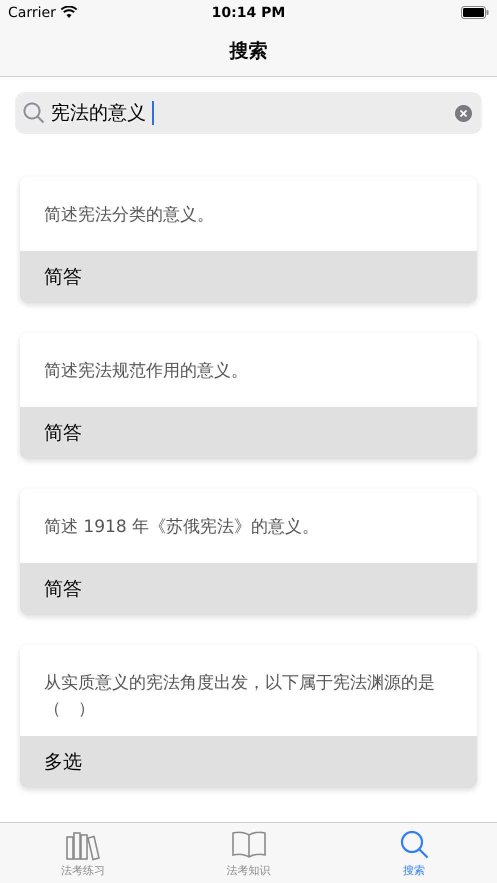  What do you see at coordinates (463, 113) in the screenshot?
I see `clear-icon` at bounding box center [463, 113].